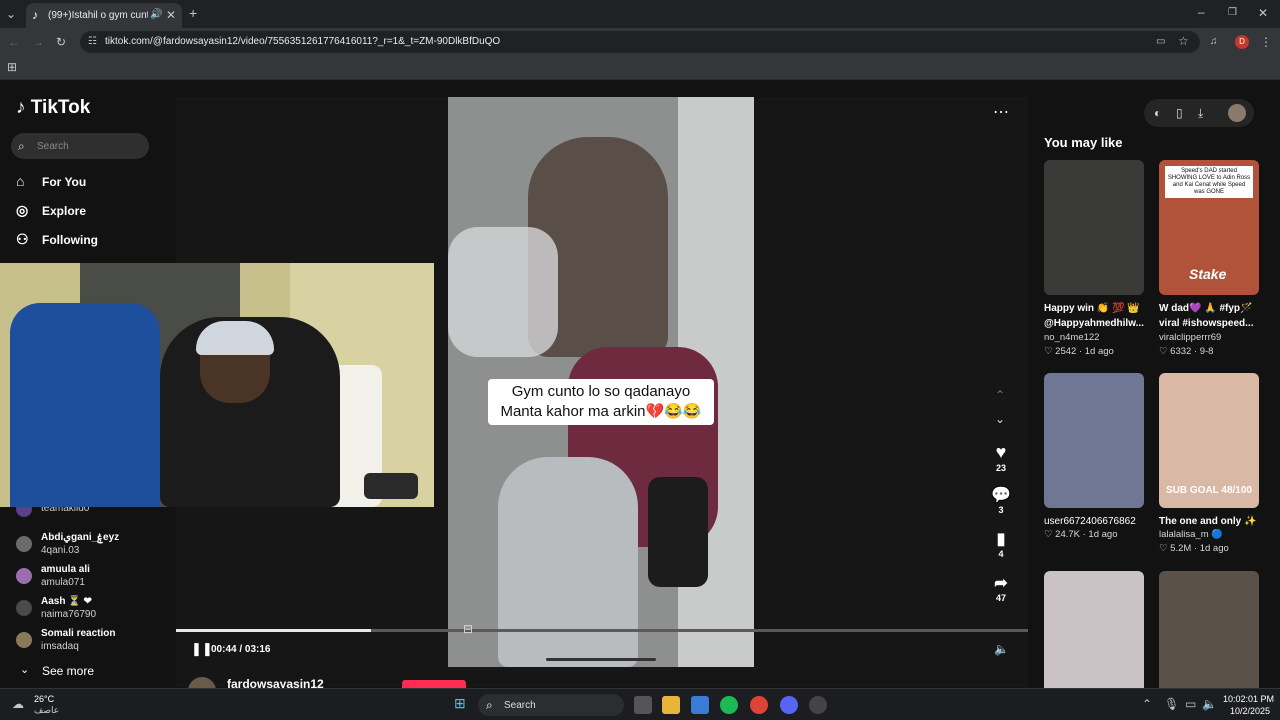 The height and width of the screenshot is (720, 1280). What do you see at coordinates (460, 703) in the screenshot?
I see `windows-start-icon: ⊞` at bounding box center [460, 703].